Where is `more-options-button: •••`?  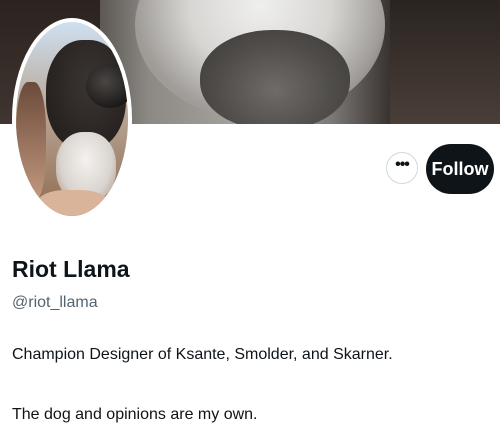 more-options-button: ••• is located at coordinates (402, 168).